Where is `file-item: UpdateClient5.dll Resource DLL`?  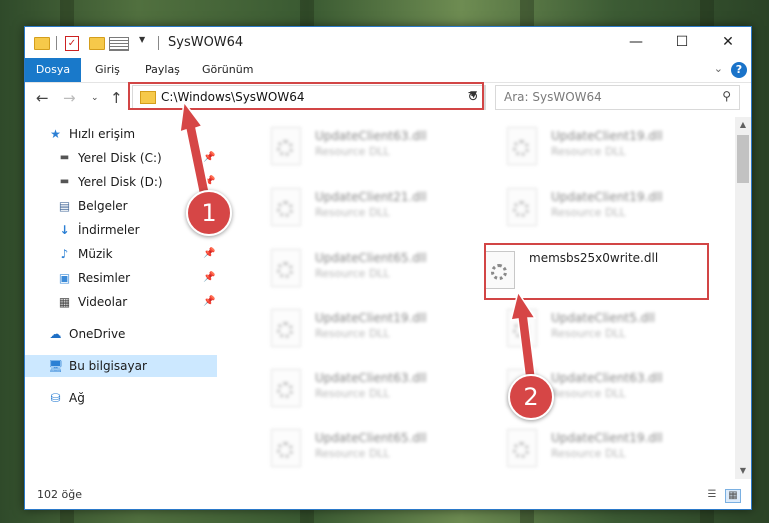 file-item: UpdateClient5.dll Resource DLL is located at coordinates (595, 326).